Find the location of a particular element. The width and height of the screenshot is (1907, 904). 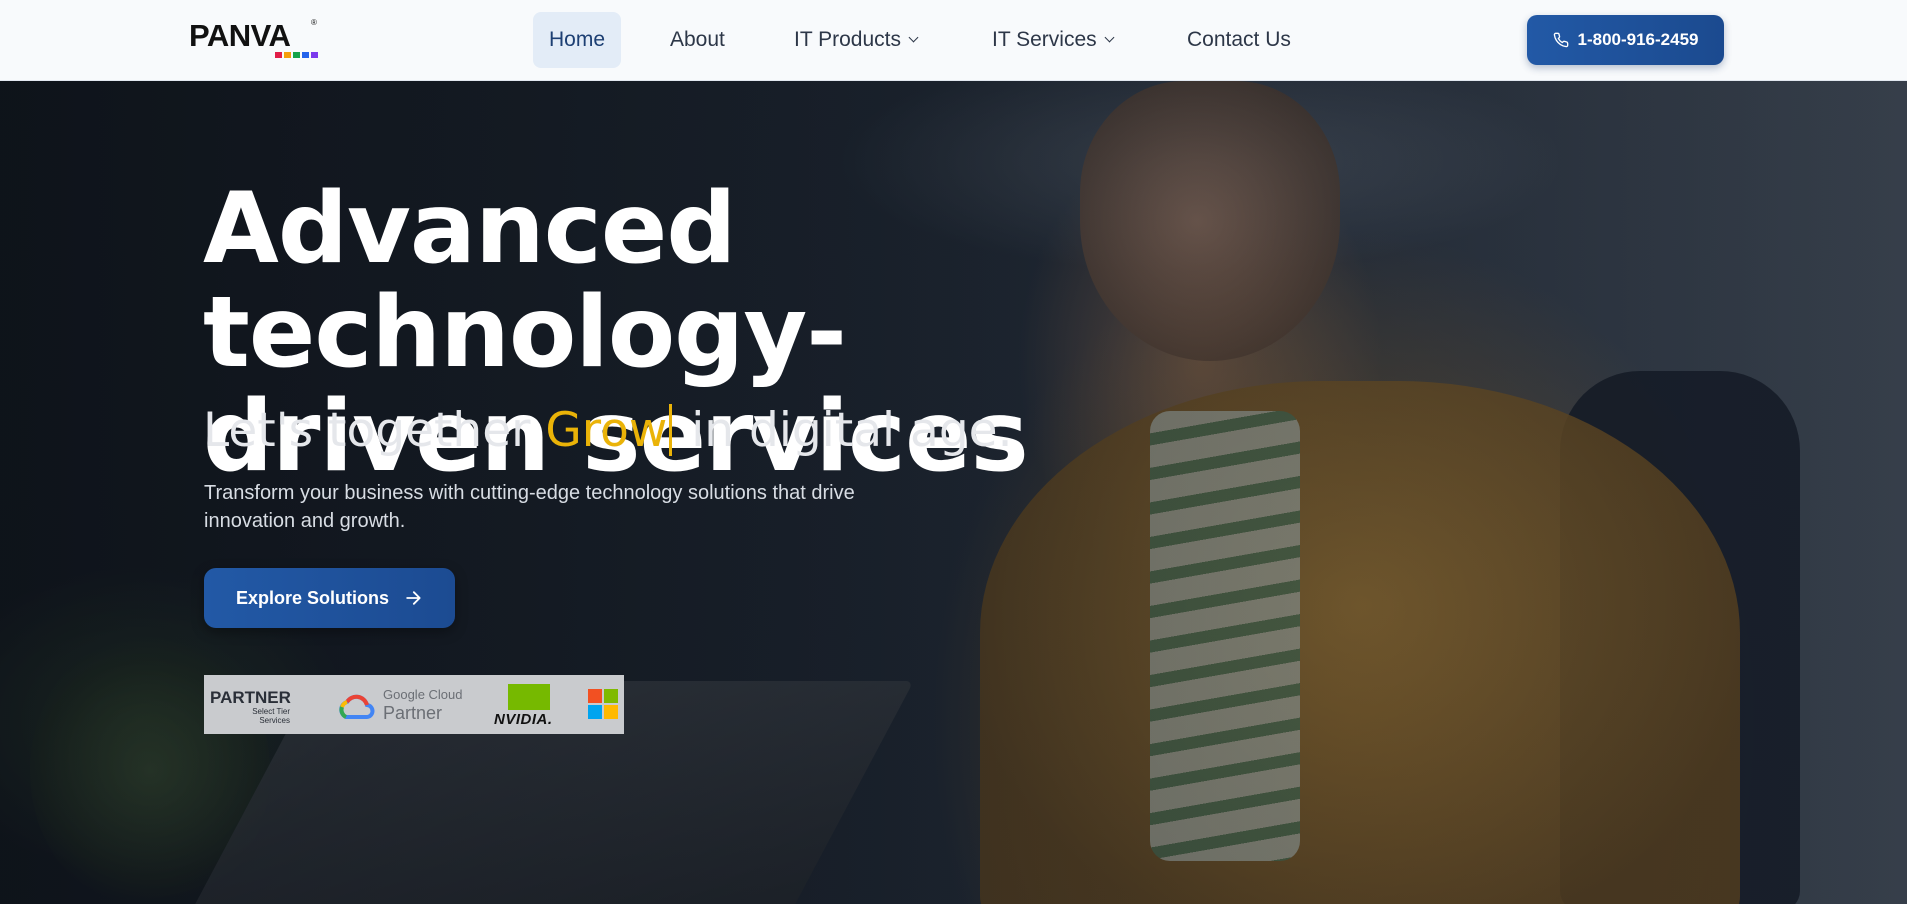

nav-it-products: IT Products is located at coordinates (855, 40).